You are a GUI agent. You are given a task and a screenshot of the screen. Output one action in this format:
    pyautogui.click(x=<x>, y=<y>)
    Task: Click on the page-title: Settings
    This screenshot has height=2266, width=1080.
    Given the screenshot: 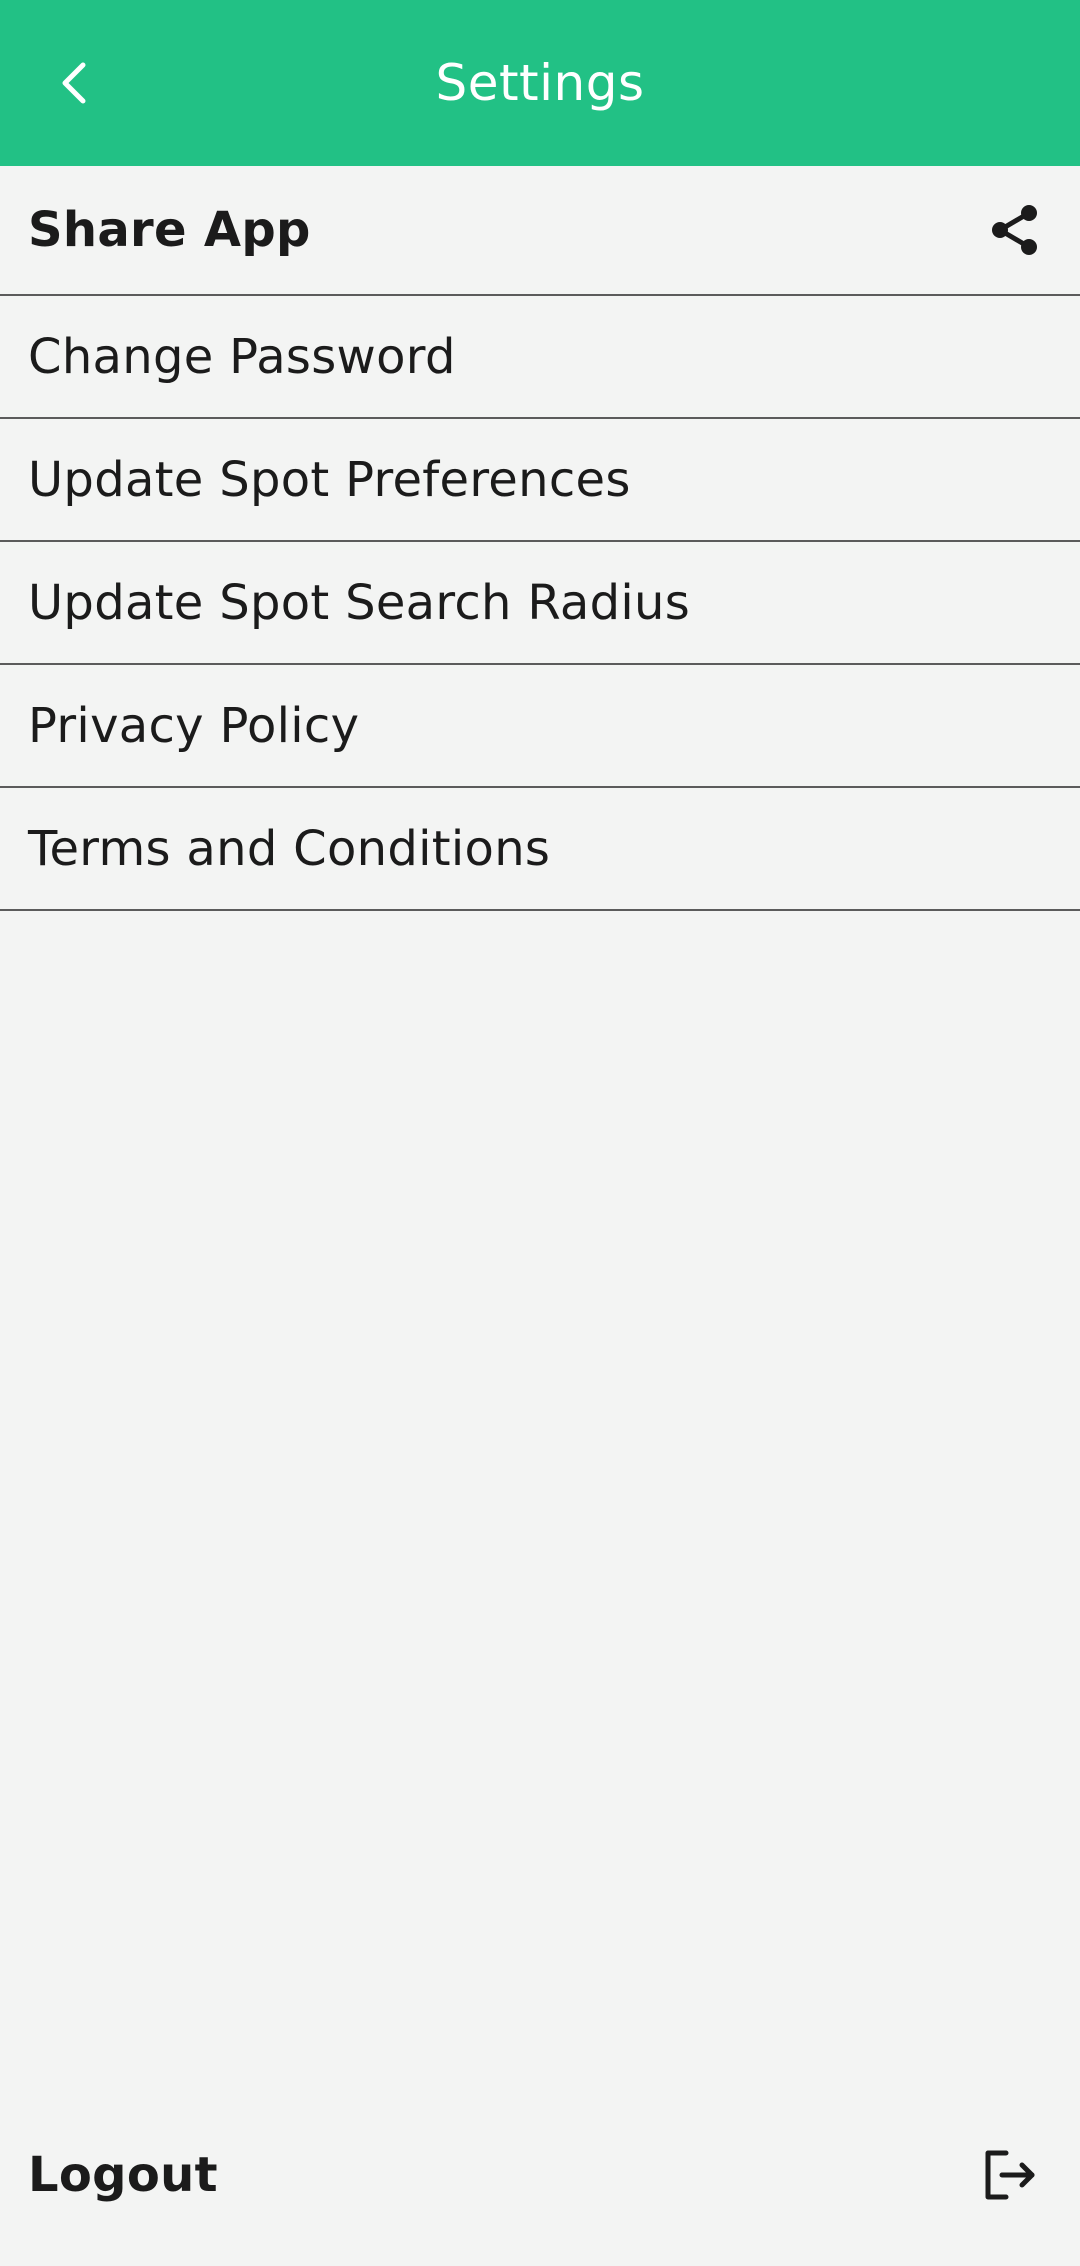 What is the action you would take?
    pyautogui.click(x=540, y=83)
    